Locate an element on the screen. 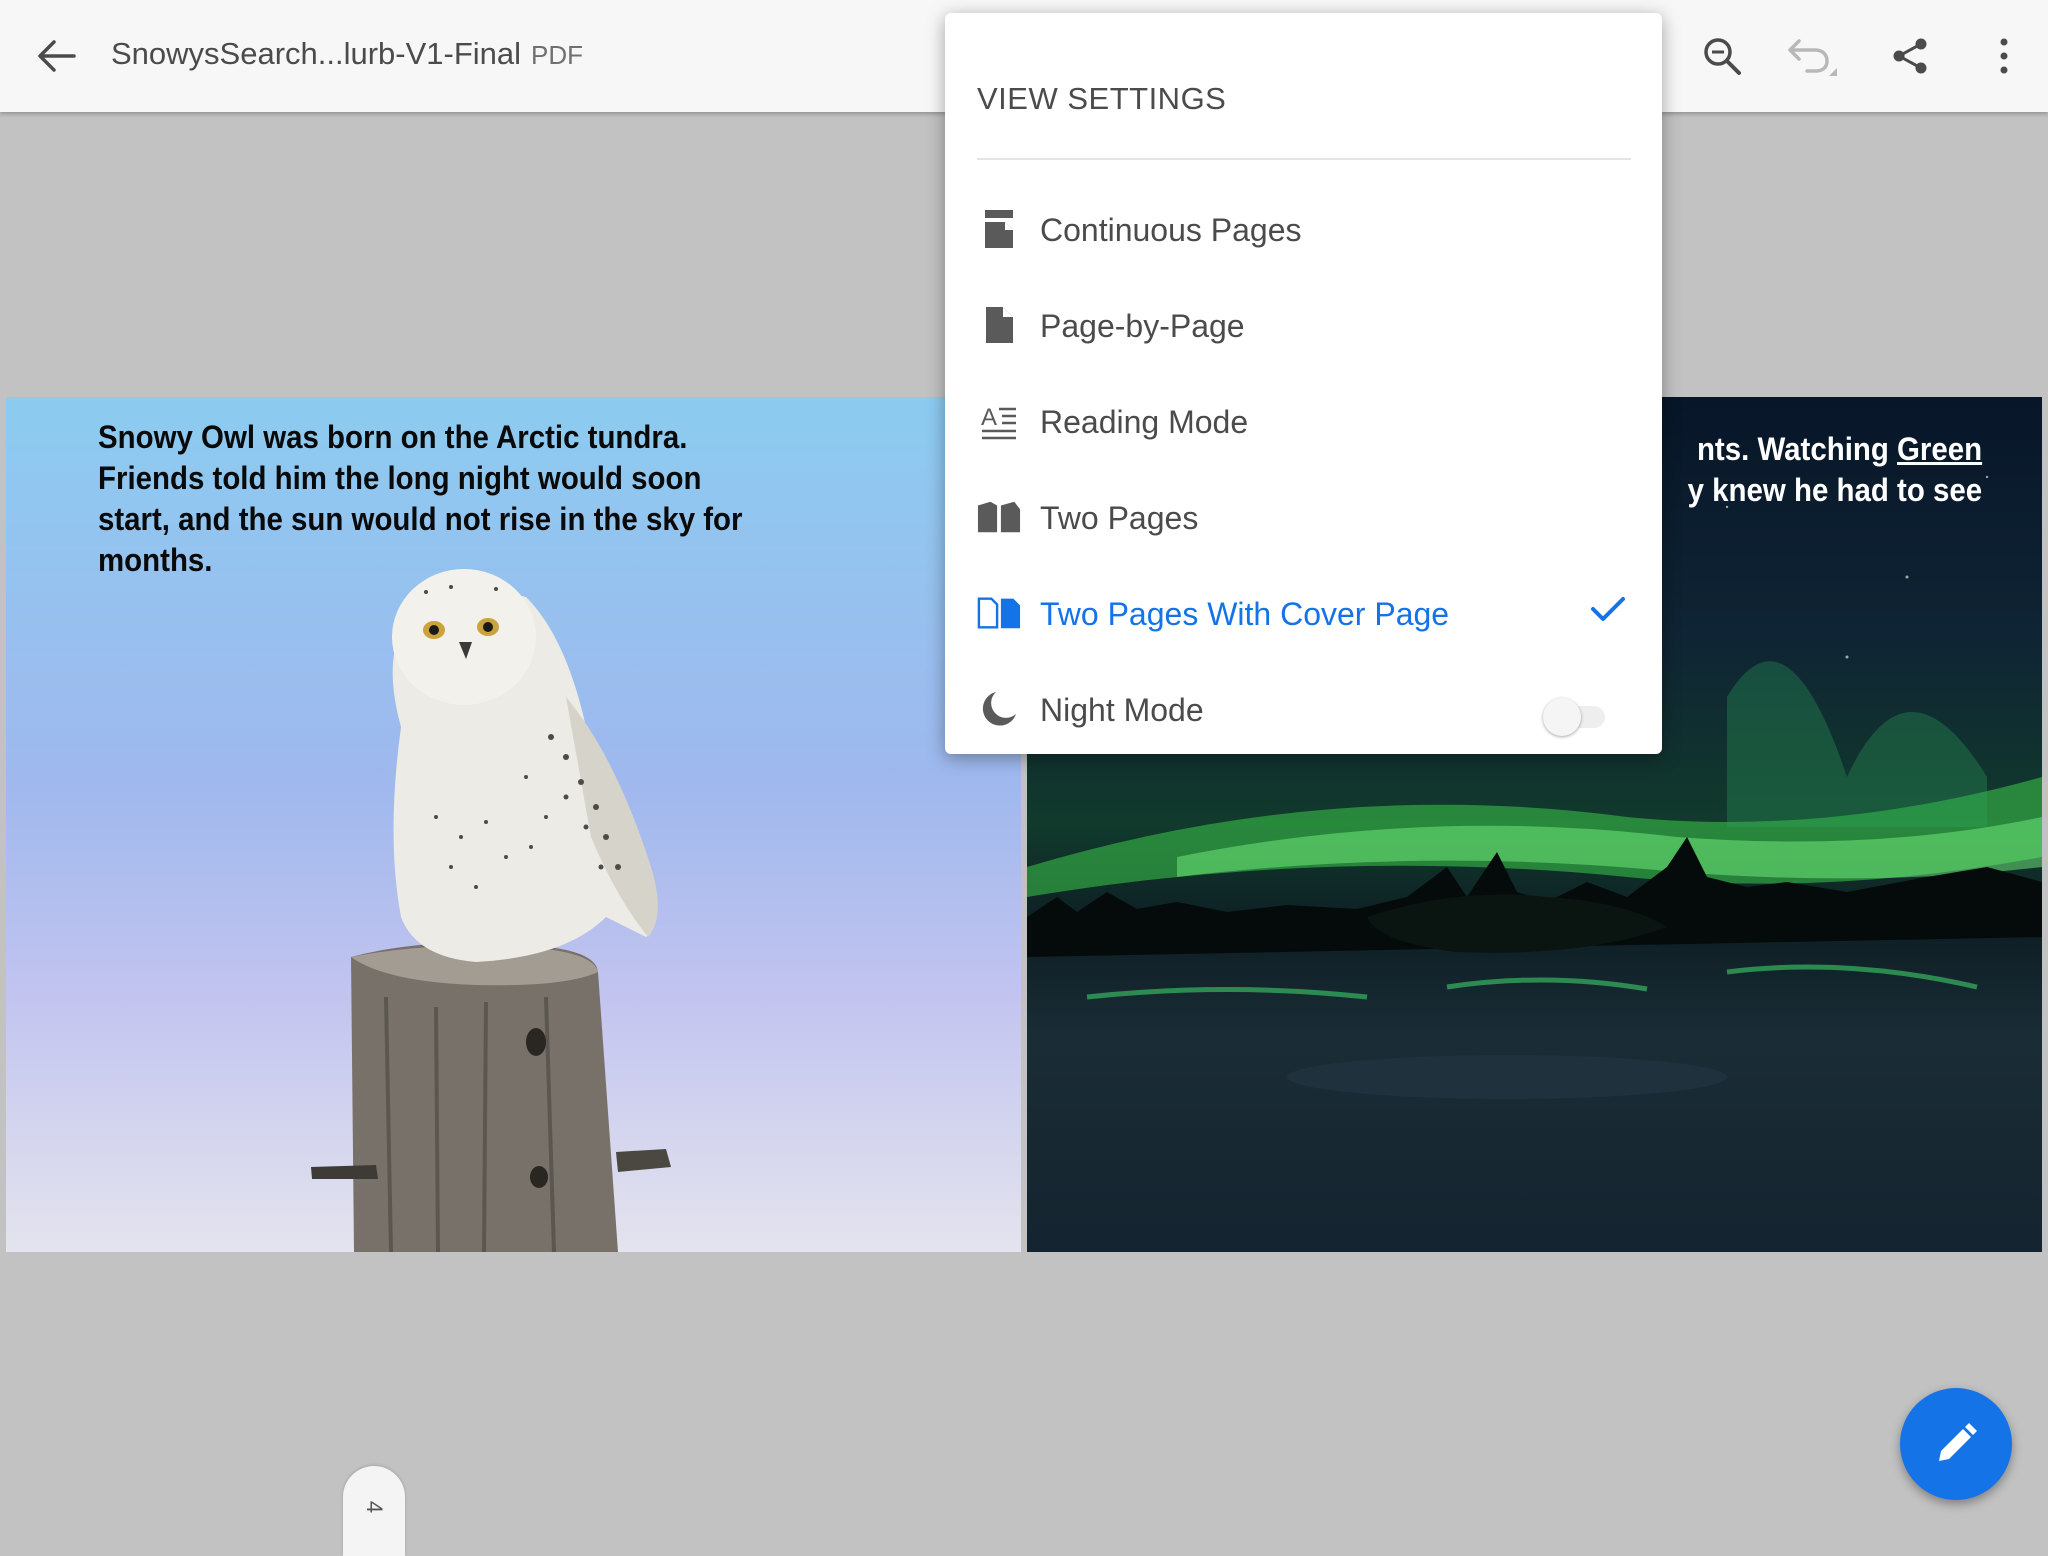  page-text-right-line2: y knew he had to see is located at coordinates (1834, 490).